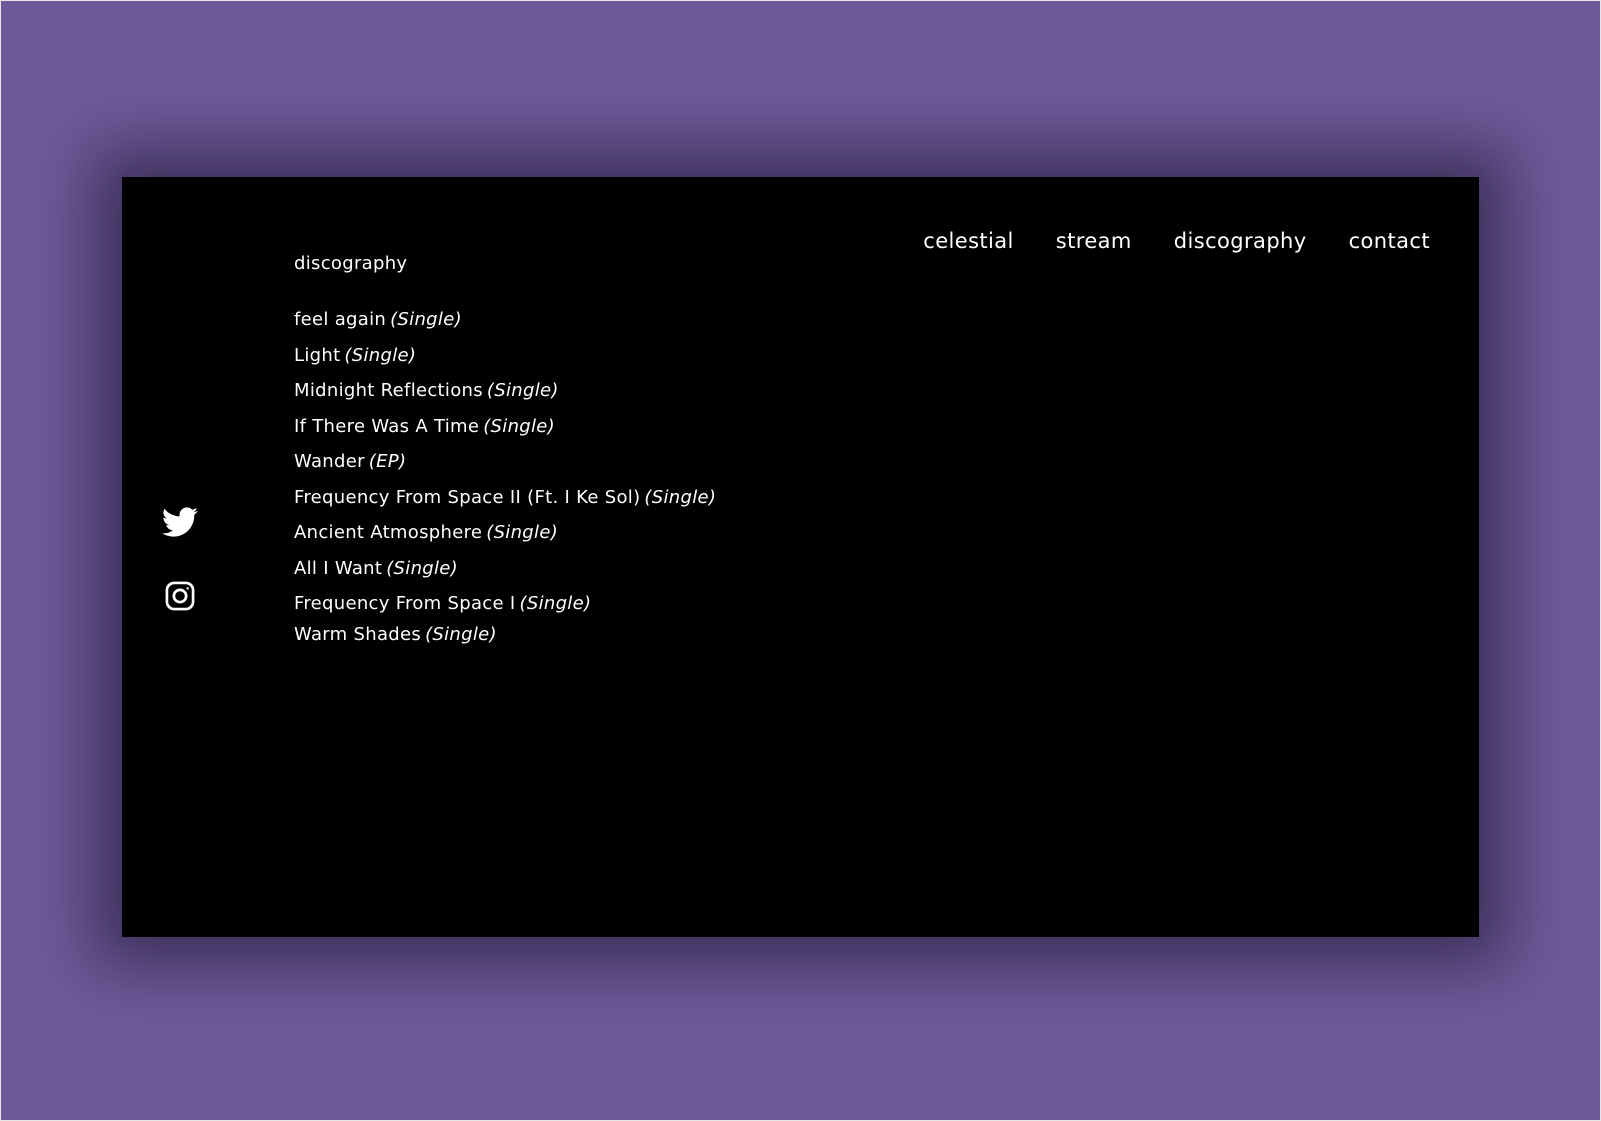 The width and height of the screenshot is (1601, 1121). I want to click on release-item: All I Want (Single), so click(505, 574).